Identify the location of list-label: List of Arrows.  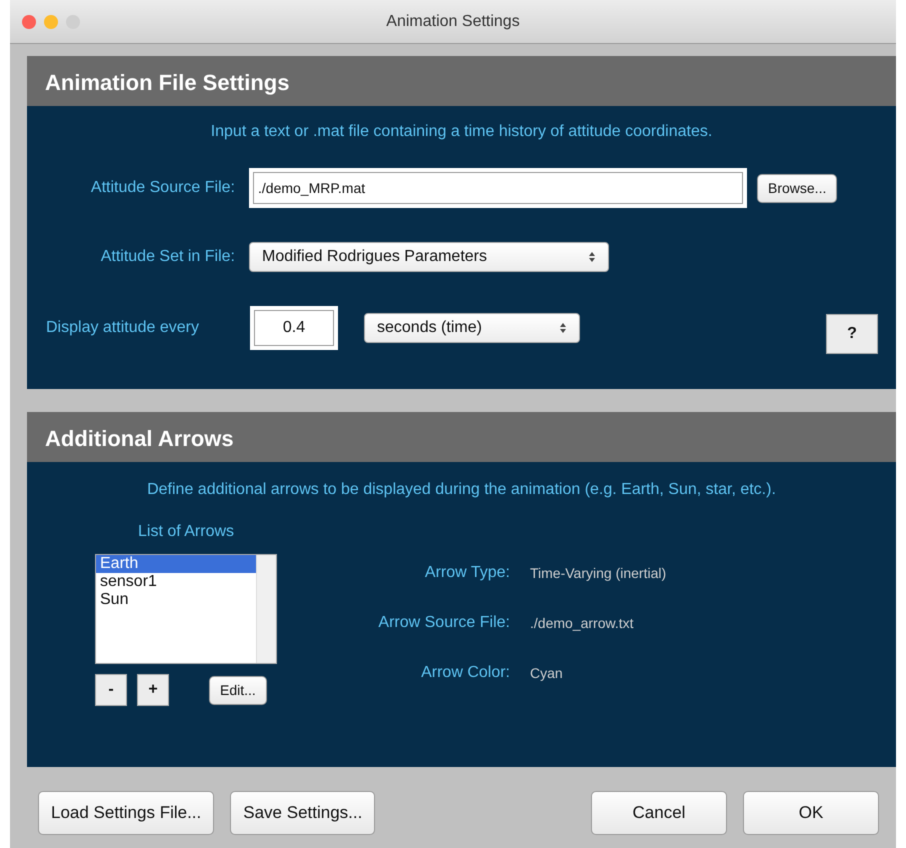
(186, 532).